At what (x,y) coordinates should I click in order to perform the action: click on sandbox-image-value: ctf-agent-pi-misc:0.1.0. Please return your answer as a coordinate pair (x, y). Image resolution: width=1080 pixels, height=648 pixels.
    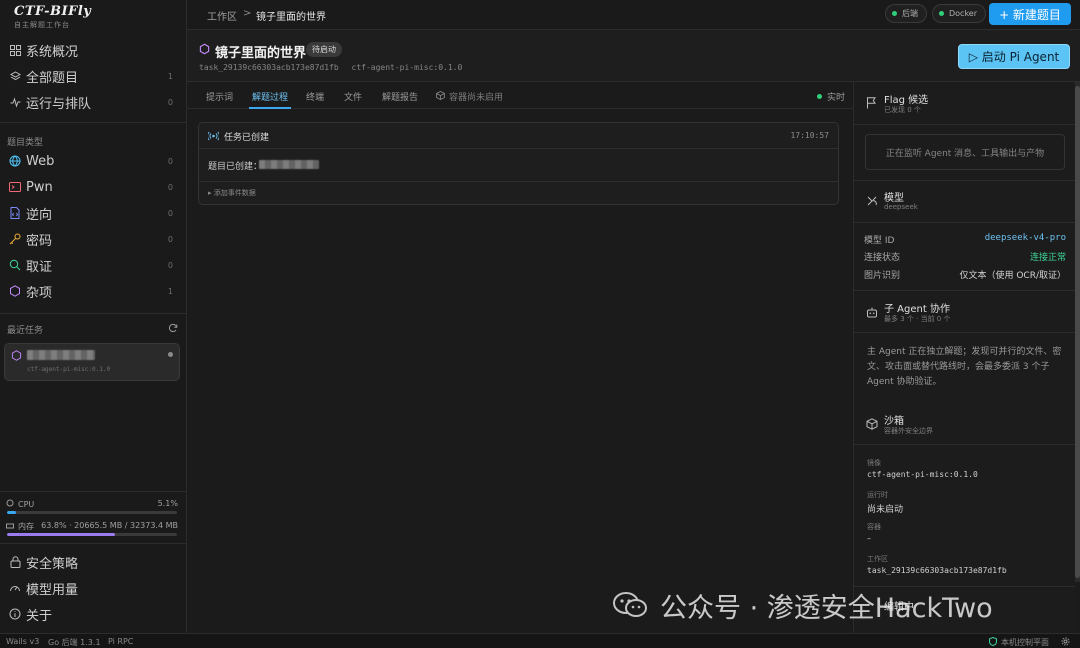
    Looking at the image, I should click on (922, 474).